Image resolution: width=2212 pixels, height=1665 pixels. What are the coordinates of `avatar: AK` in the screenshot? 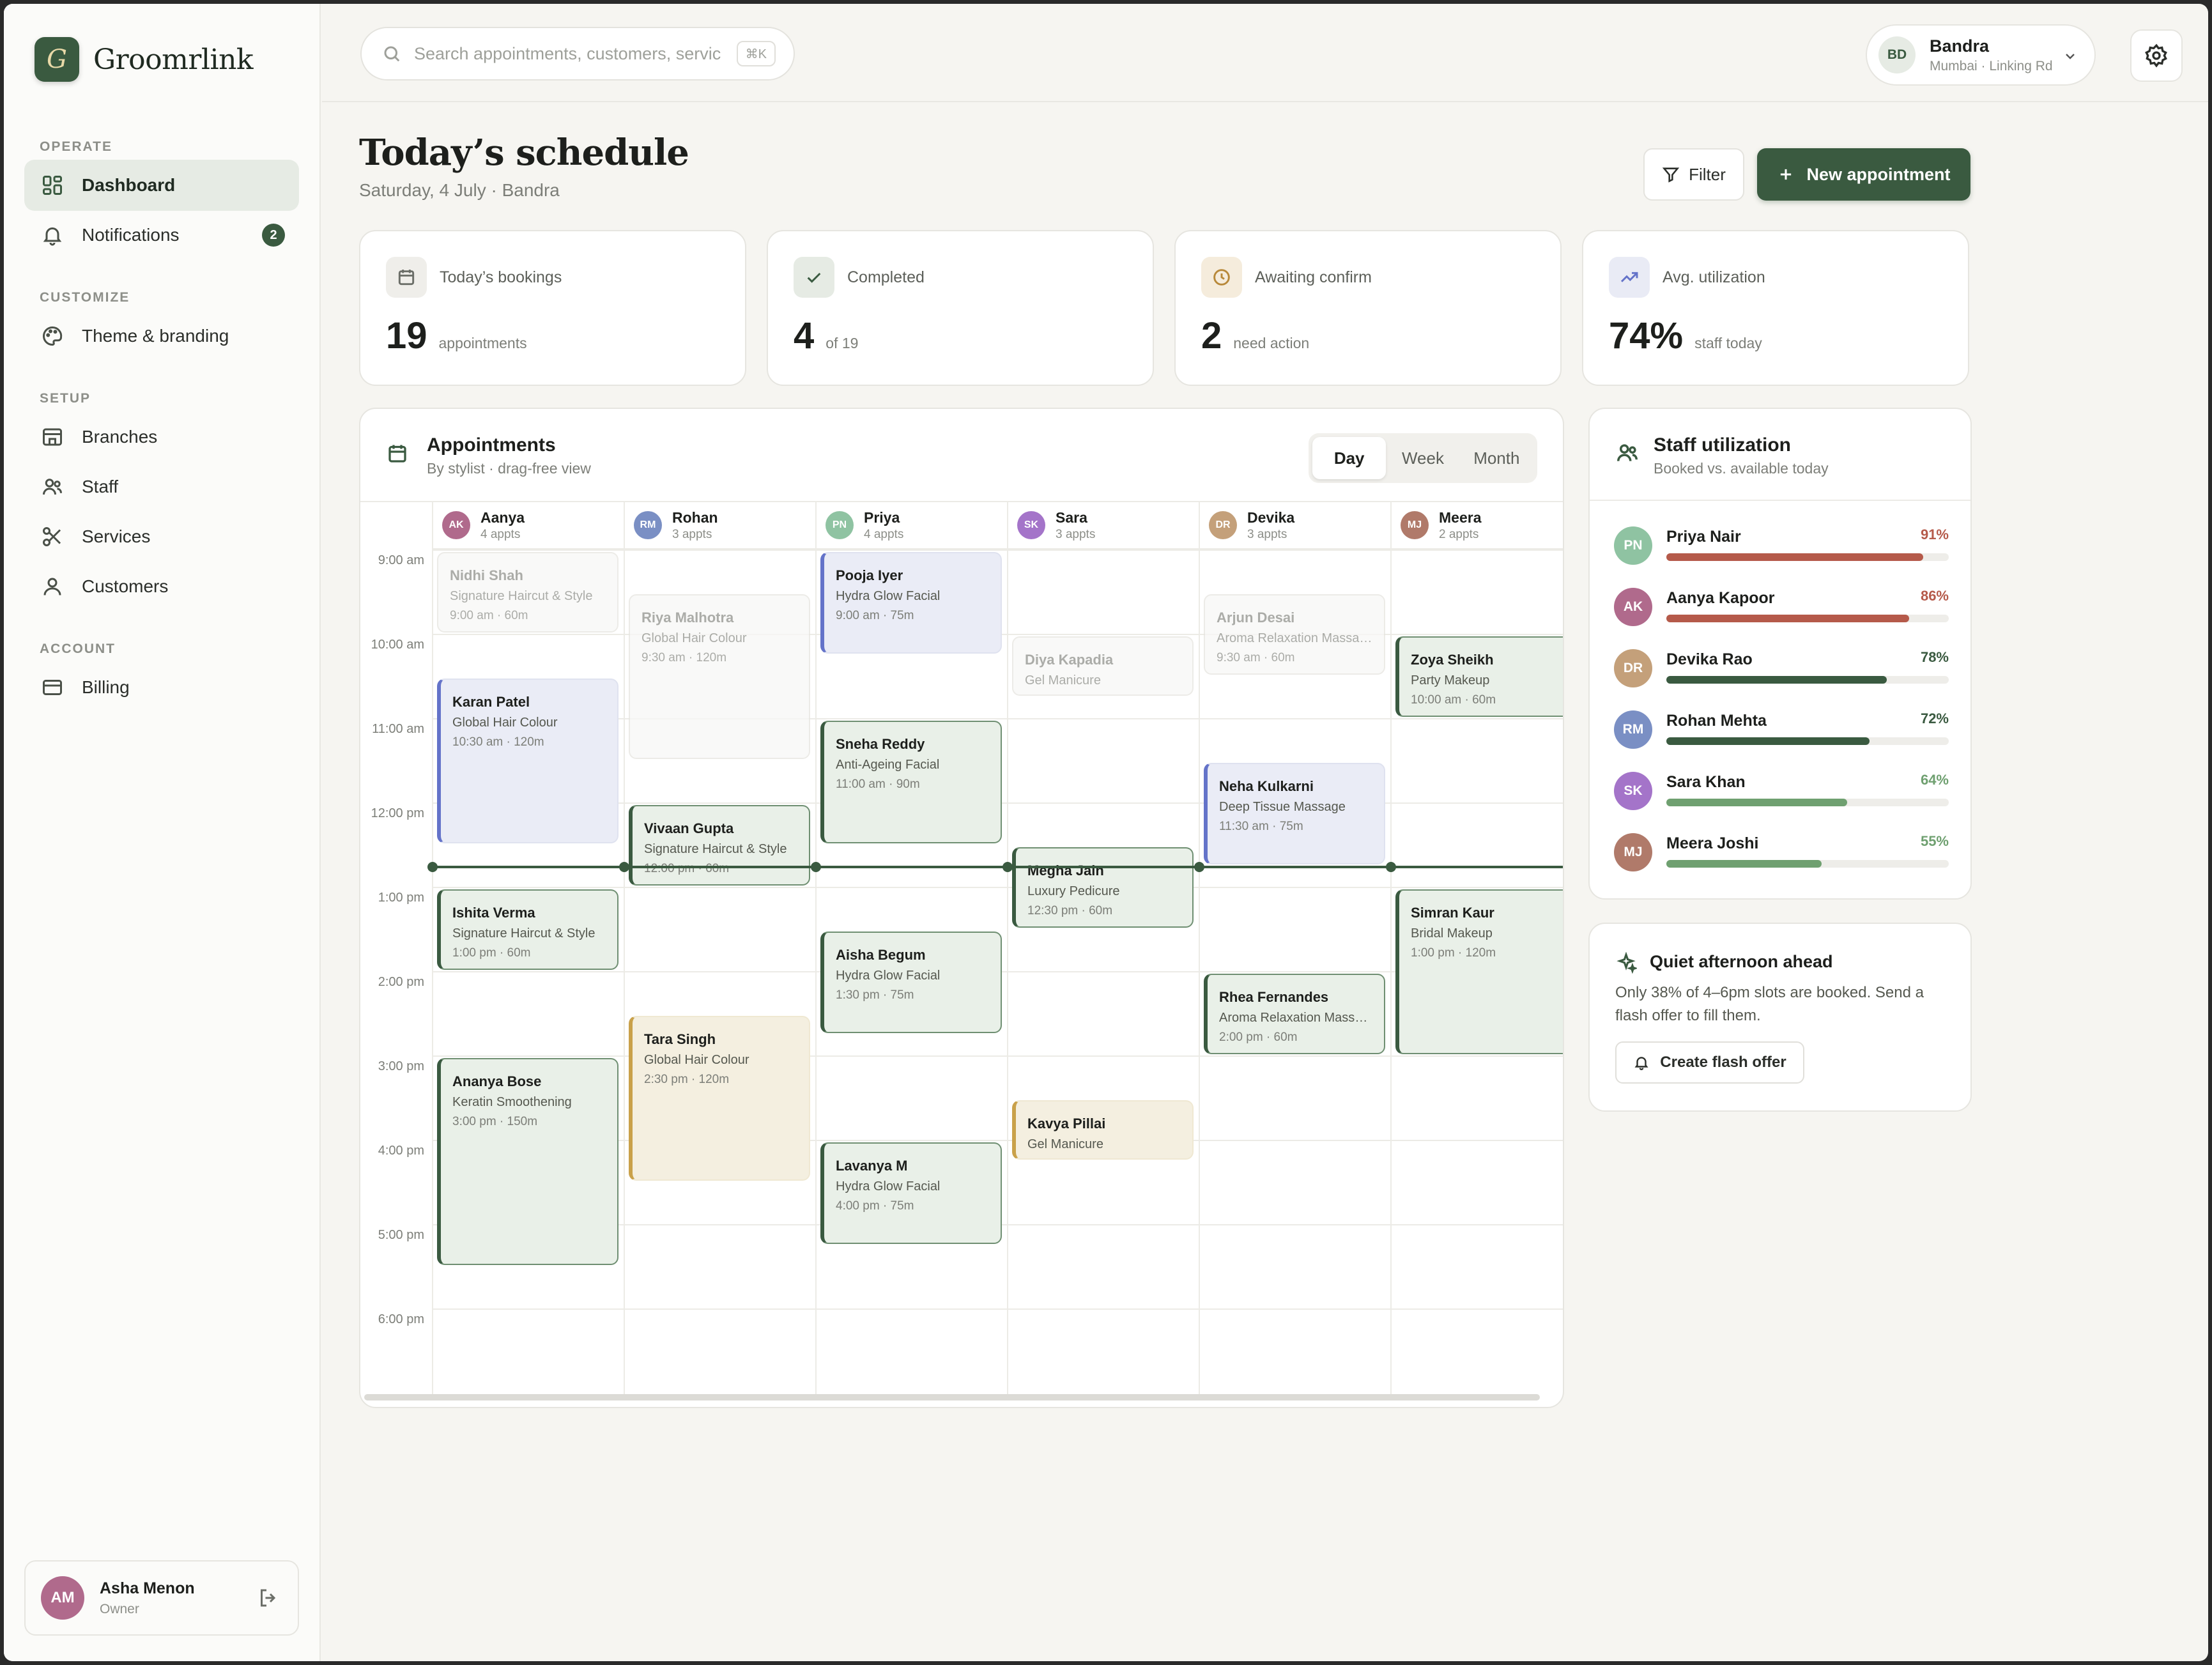 It's located at (1633, 607).